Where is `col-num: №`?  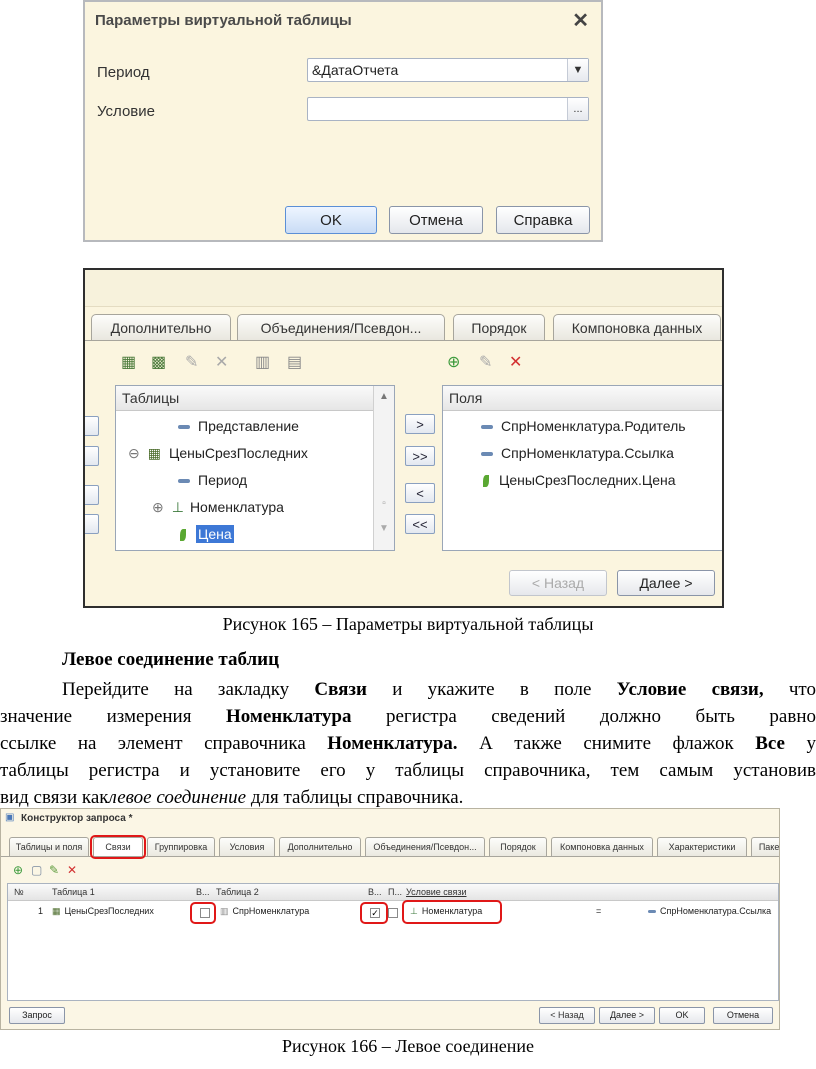 col-num: № is located at coordinates (19, 892).